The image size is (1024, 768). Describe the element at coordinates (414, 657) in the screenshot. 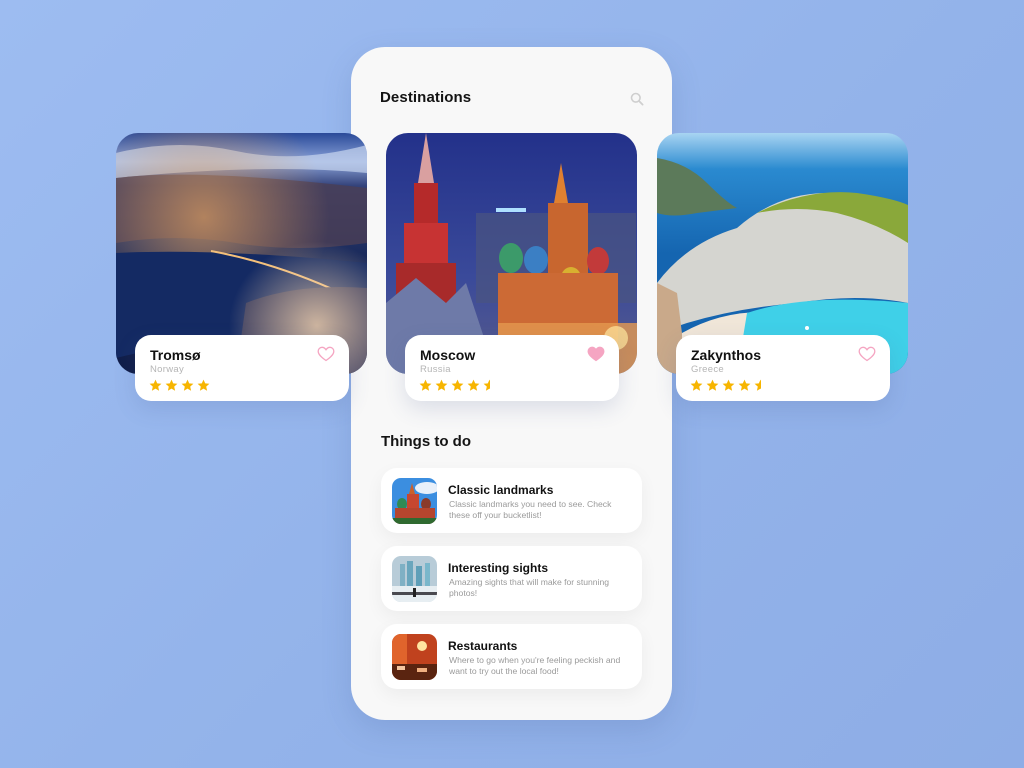

I see `restaurant-interior-thumbnail` at that location.